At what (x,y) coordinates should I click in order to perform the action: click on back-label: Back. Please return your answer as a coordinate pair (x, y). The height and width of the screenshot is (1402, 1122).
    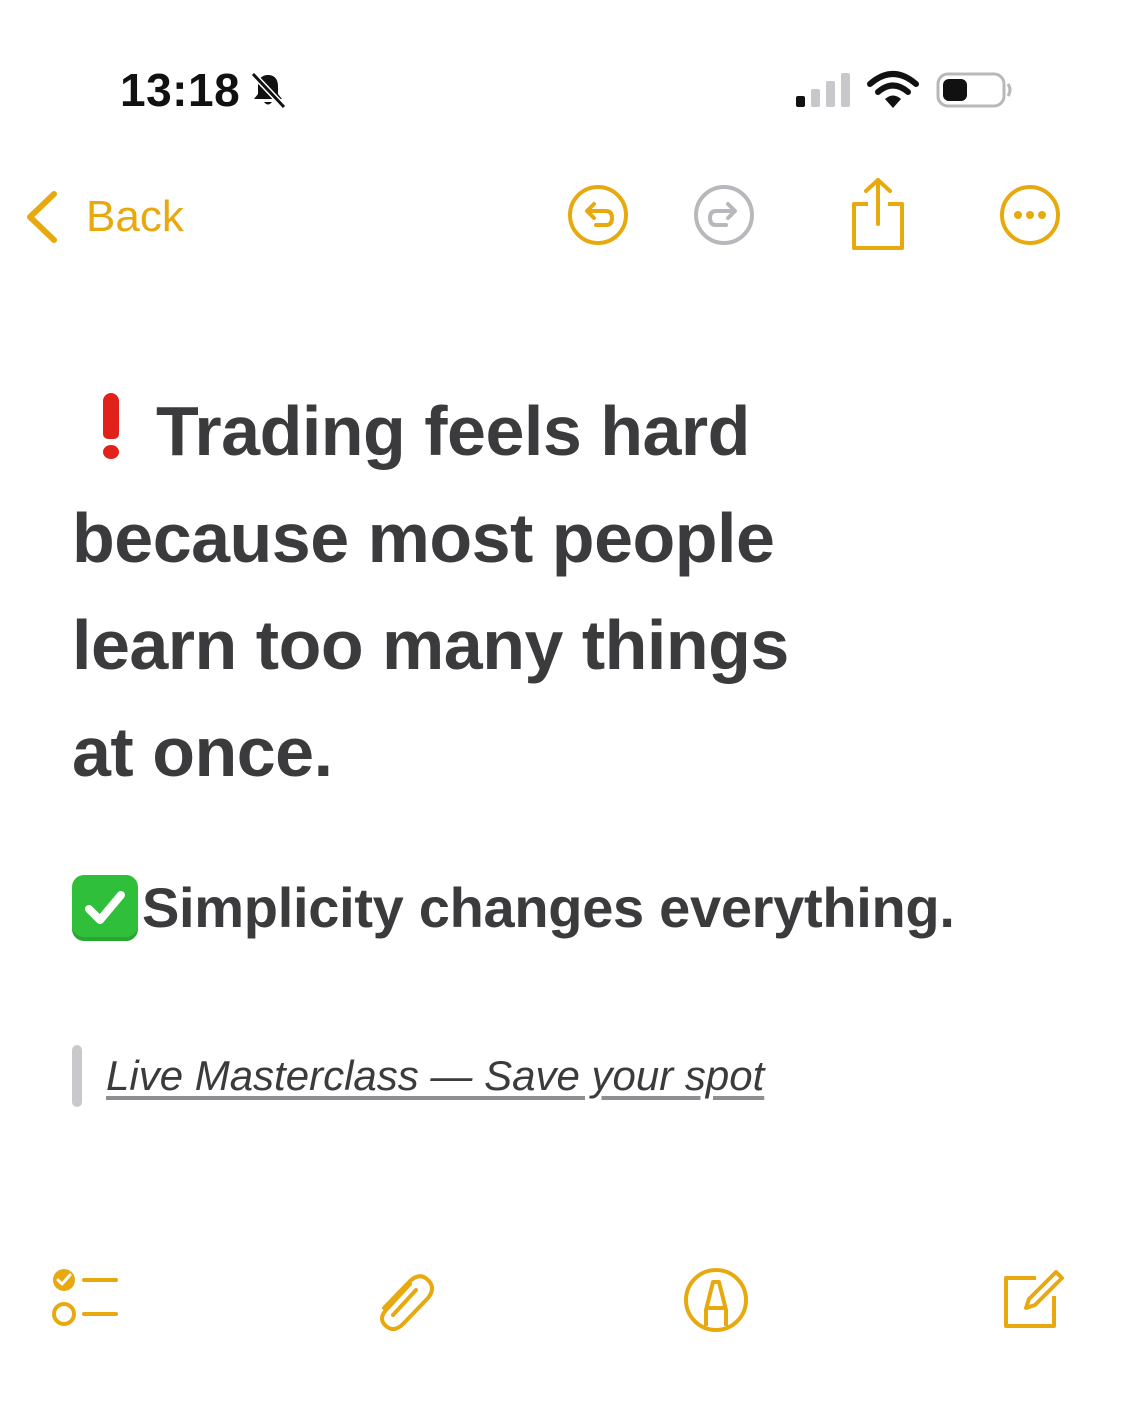
    Looking at the image, I should click on (135, 216).